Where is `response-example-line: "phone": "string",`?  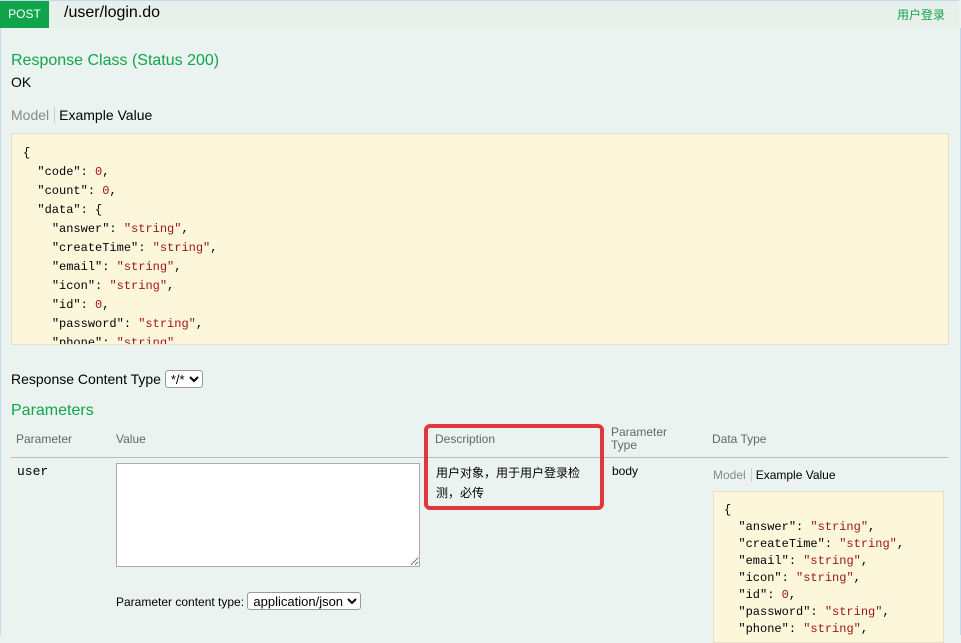 response-example-line: "phone": "string", is located at coordinates (116, 340).